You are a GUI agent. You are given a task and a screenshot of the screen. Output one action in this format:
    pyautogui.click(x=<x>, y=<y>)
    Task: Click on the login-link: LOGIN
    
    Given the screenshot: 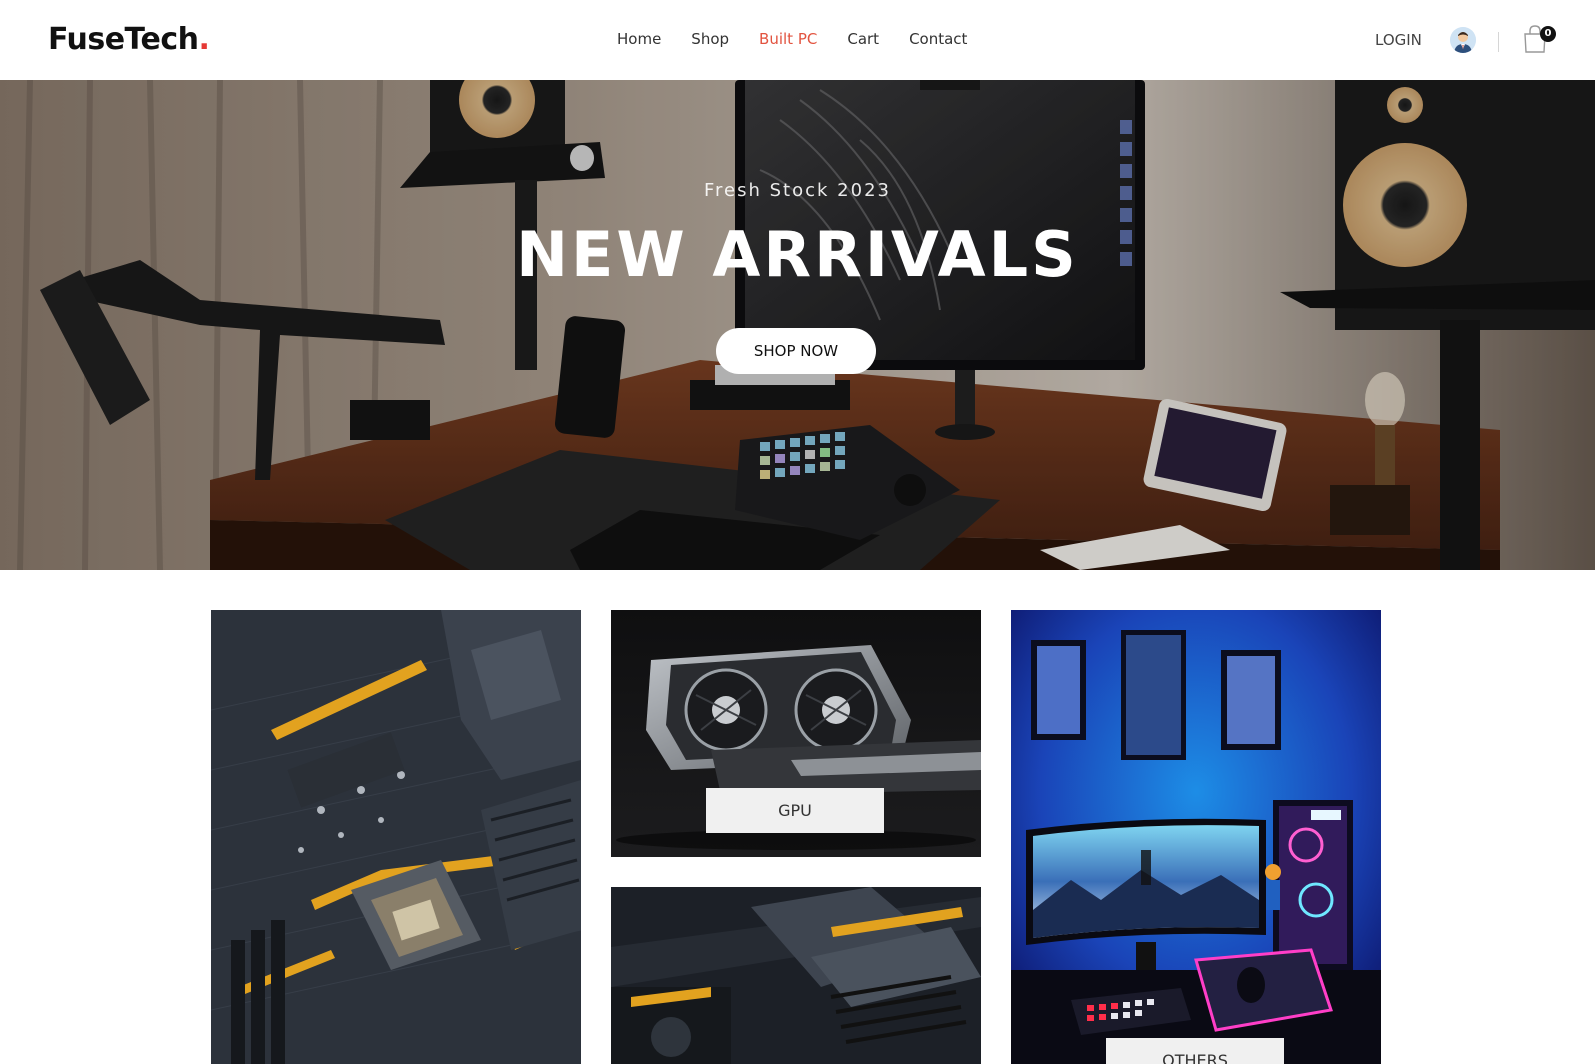 What is the action you would take?
    pyautogui.click(x=1398, y=40)
    